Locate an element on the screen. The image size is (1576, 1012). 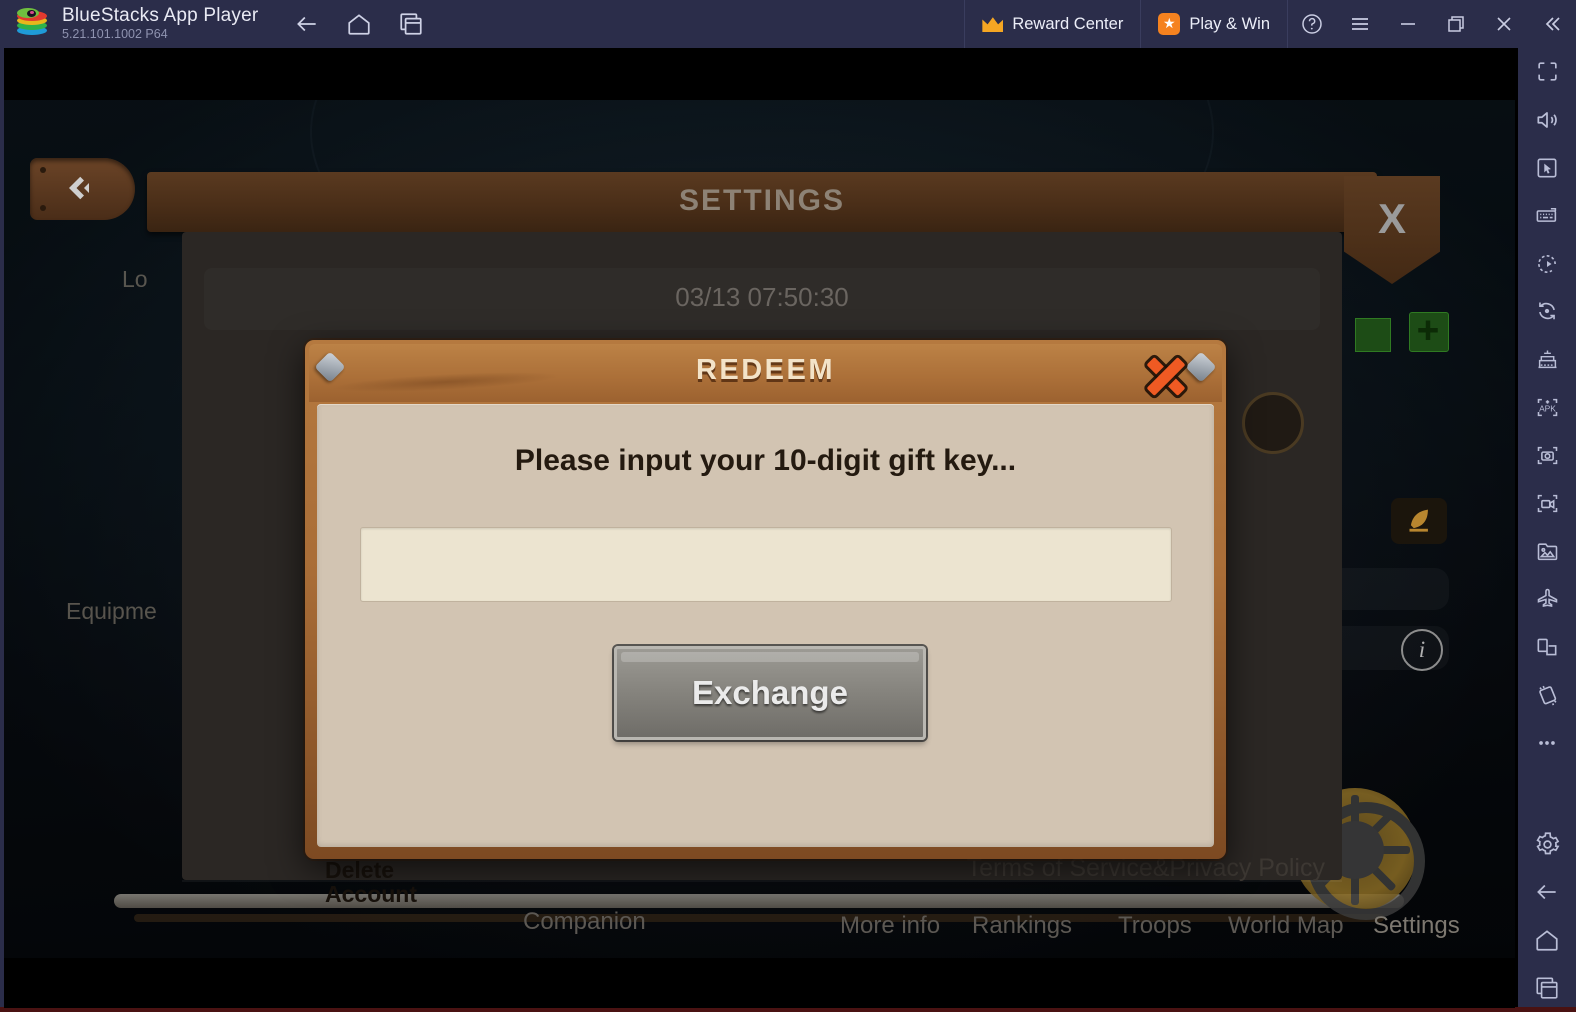
shake-icon is located at coordinates (1547, 695).